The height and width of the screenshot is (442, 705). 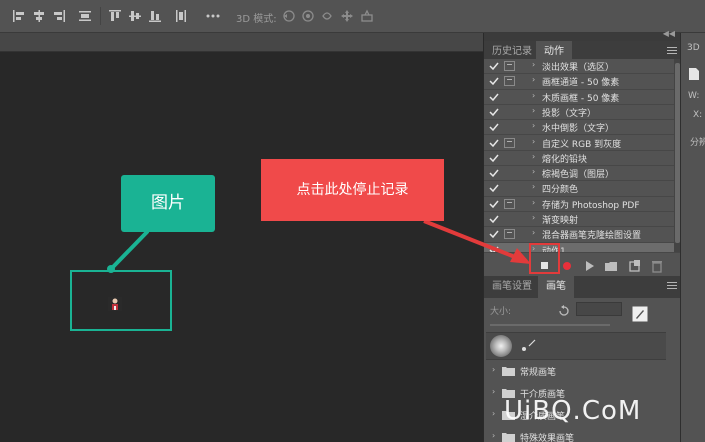 I want to click on teal-connector, so click(x=129, y=250).